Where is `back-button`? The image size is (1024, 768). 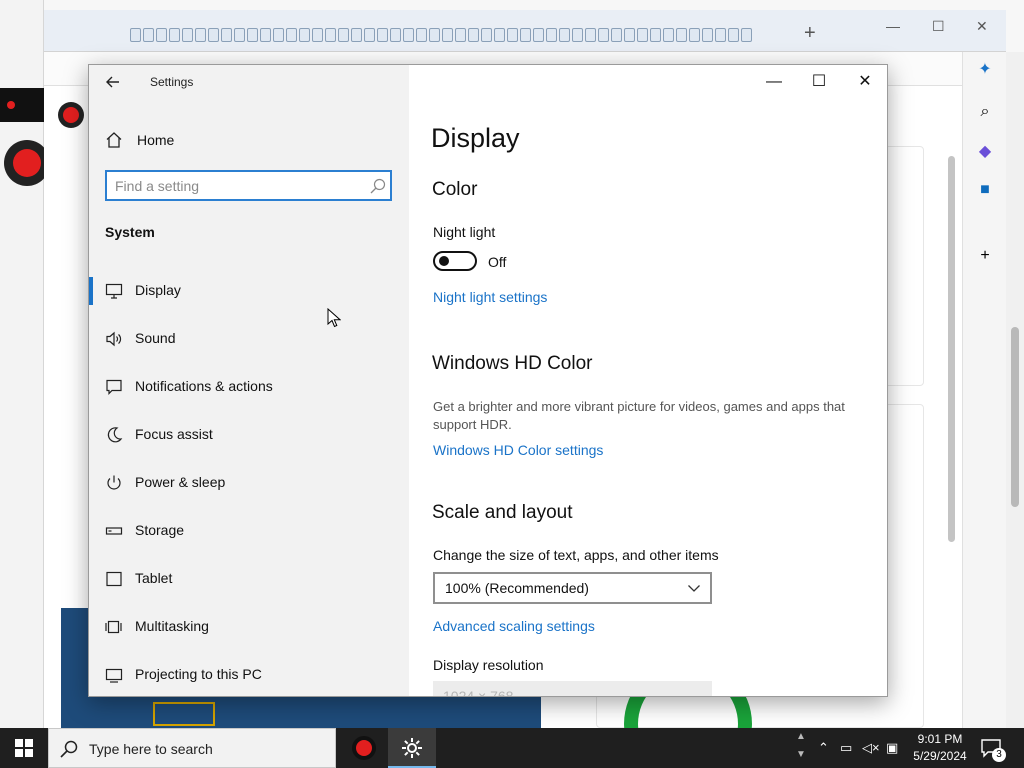
back-button is located at coordinates (113, 82).